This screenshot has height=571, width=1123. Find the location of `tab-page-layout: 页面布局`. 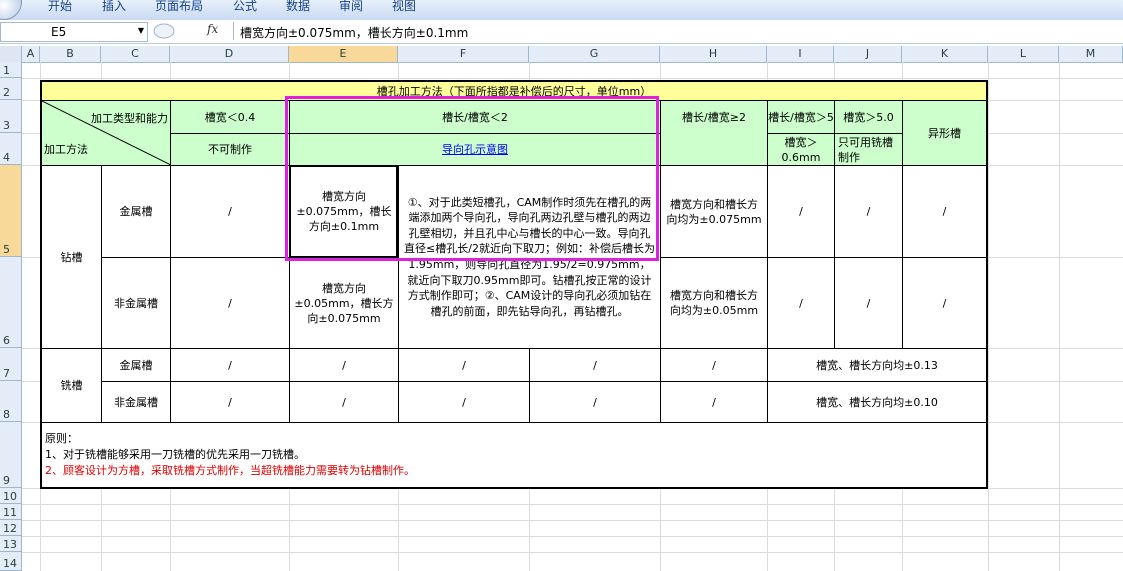

tab-page-layout: 页面布局 is located at coordinates (179, 8).